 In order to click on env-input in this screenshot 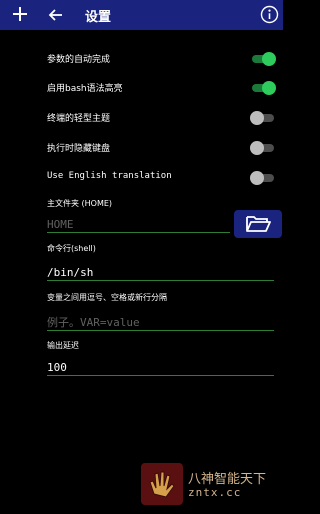, I will do `click(160, 322)`.